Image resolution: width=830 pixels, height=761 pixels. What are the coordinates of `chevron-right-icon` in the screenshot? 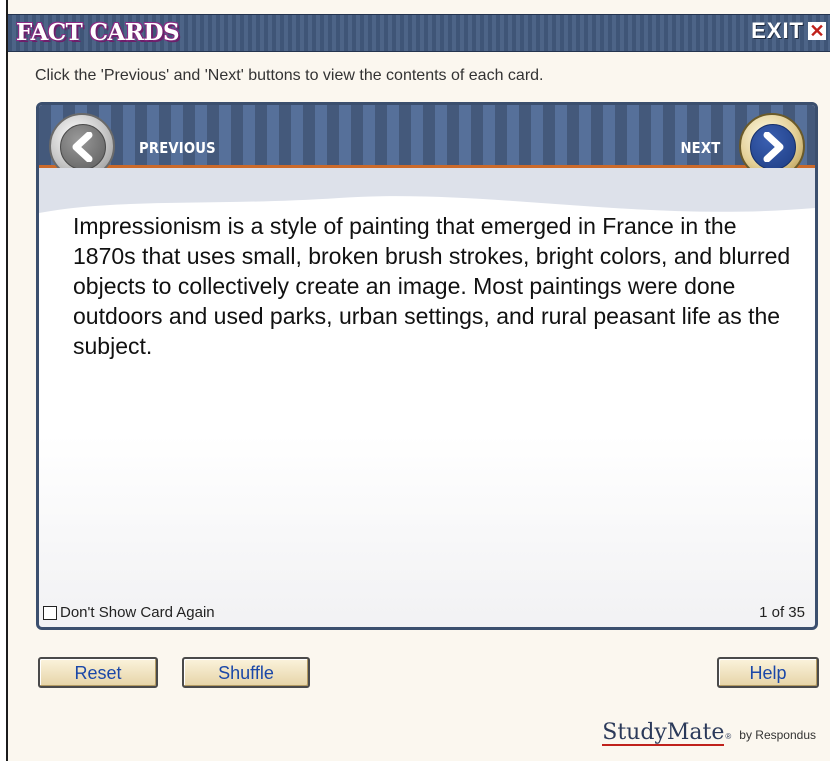 It's located at (773, 147).